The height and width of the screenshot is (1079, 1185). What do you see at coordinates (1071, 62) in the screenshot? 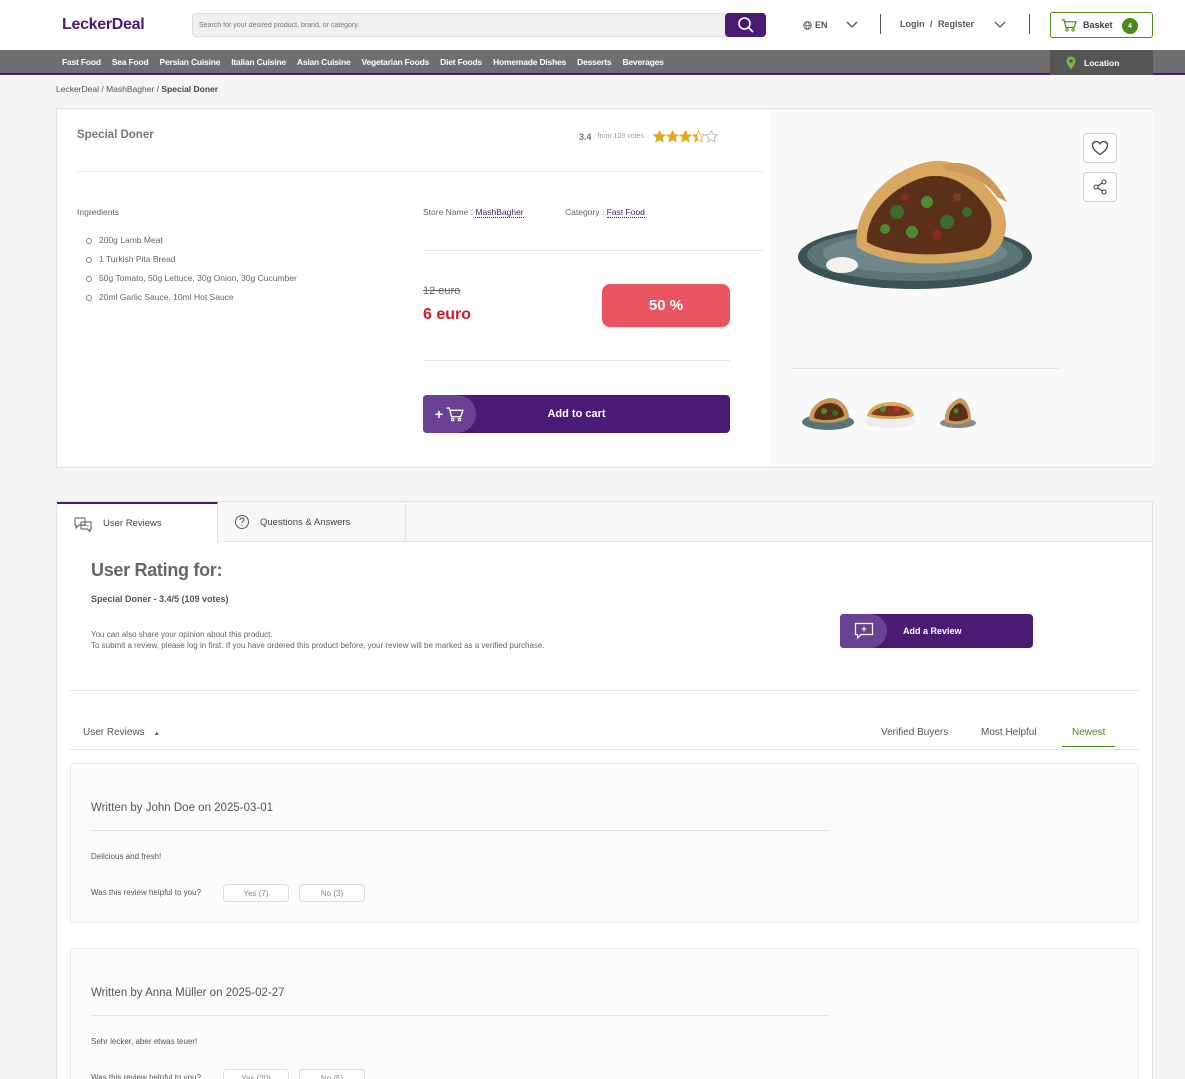
I see `location-pin-icon` at bounding box center [1071, 62].